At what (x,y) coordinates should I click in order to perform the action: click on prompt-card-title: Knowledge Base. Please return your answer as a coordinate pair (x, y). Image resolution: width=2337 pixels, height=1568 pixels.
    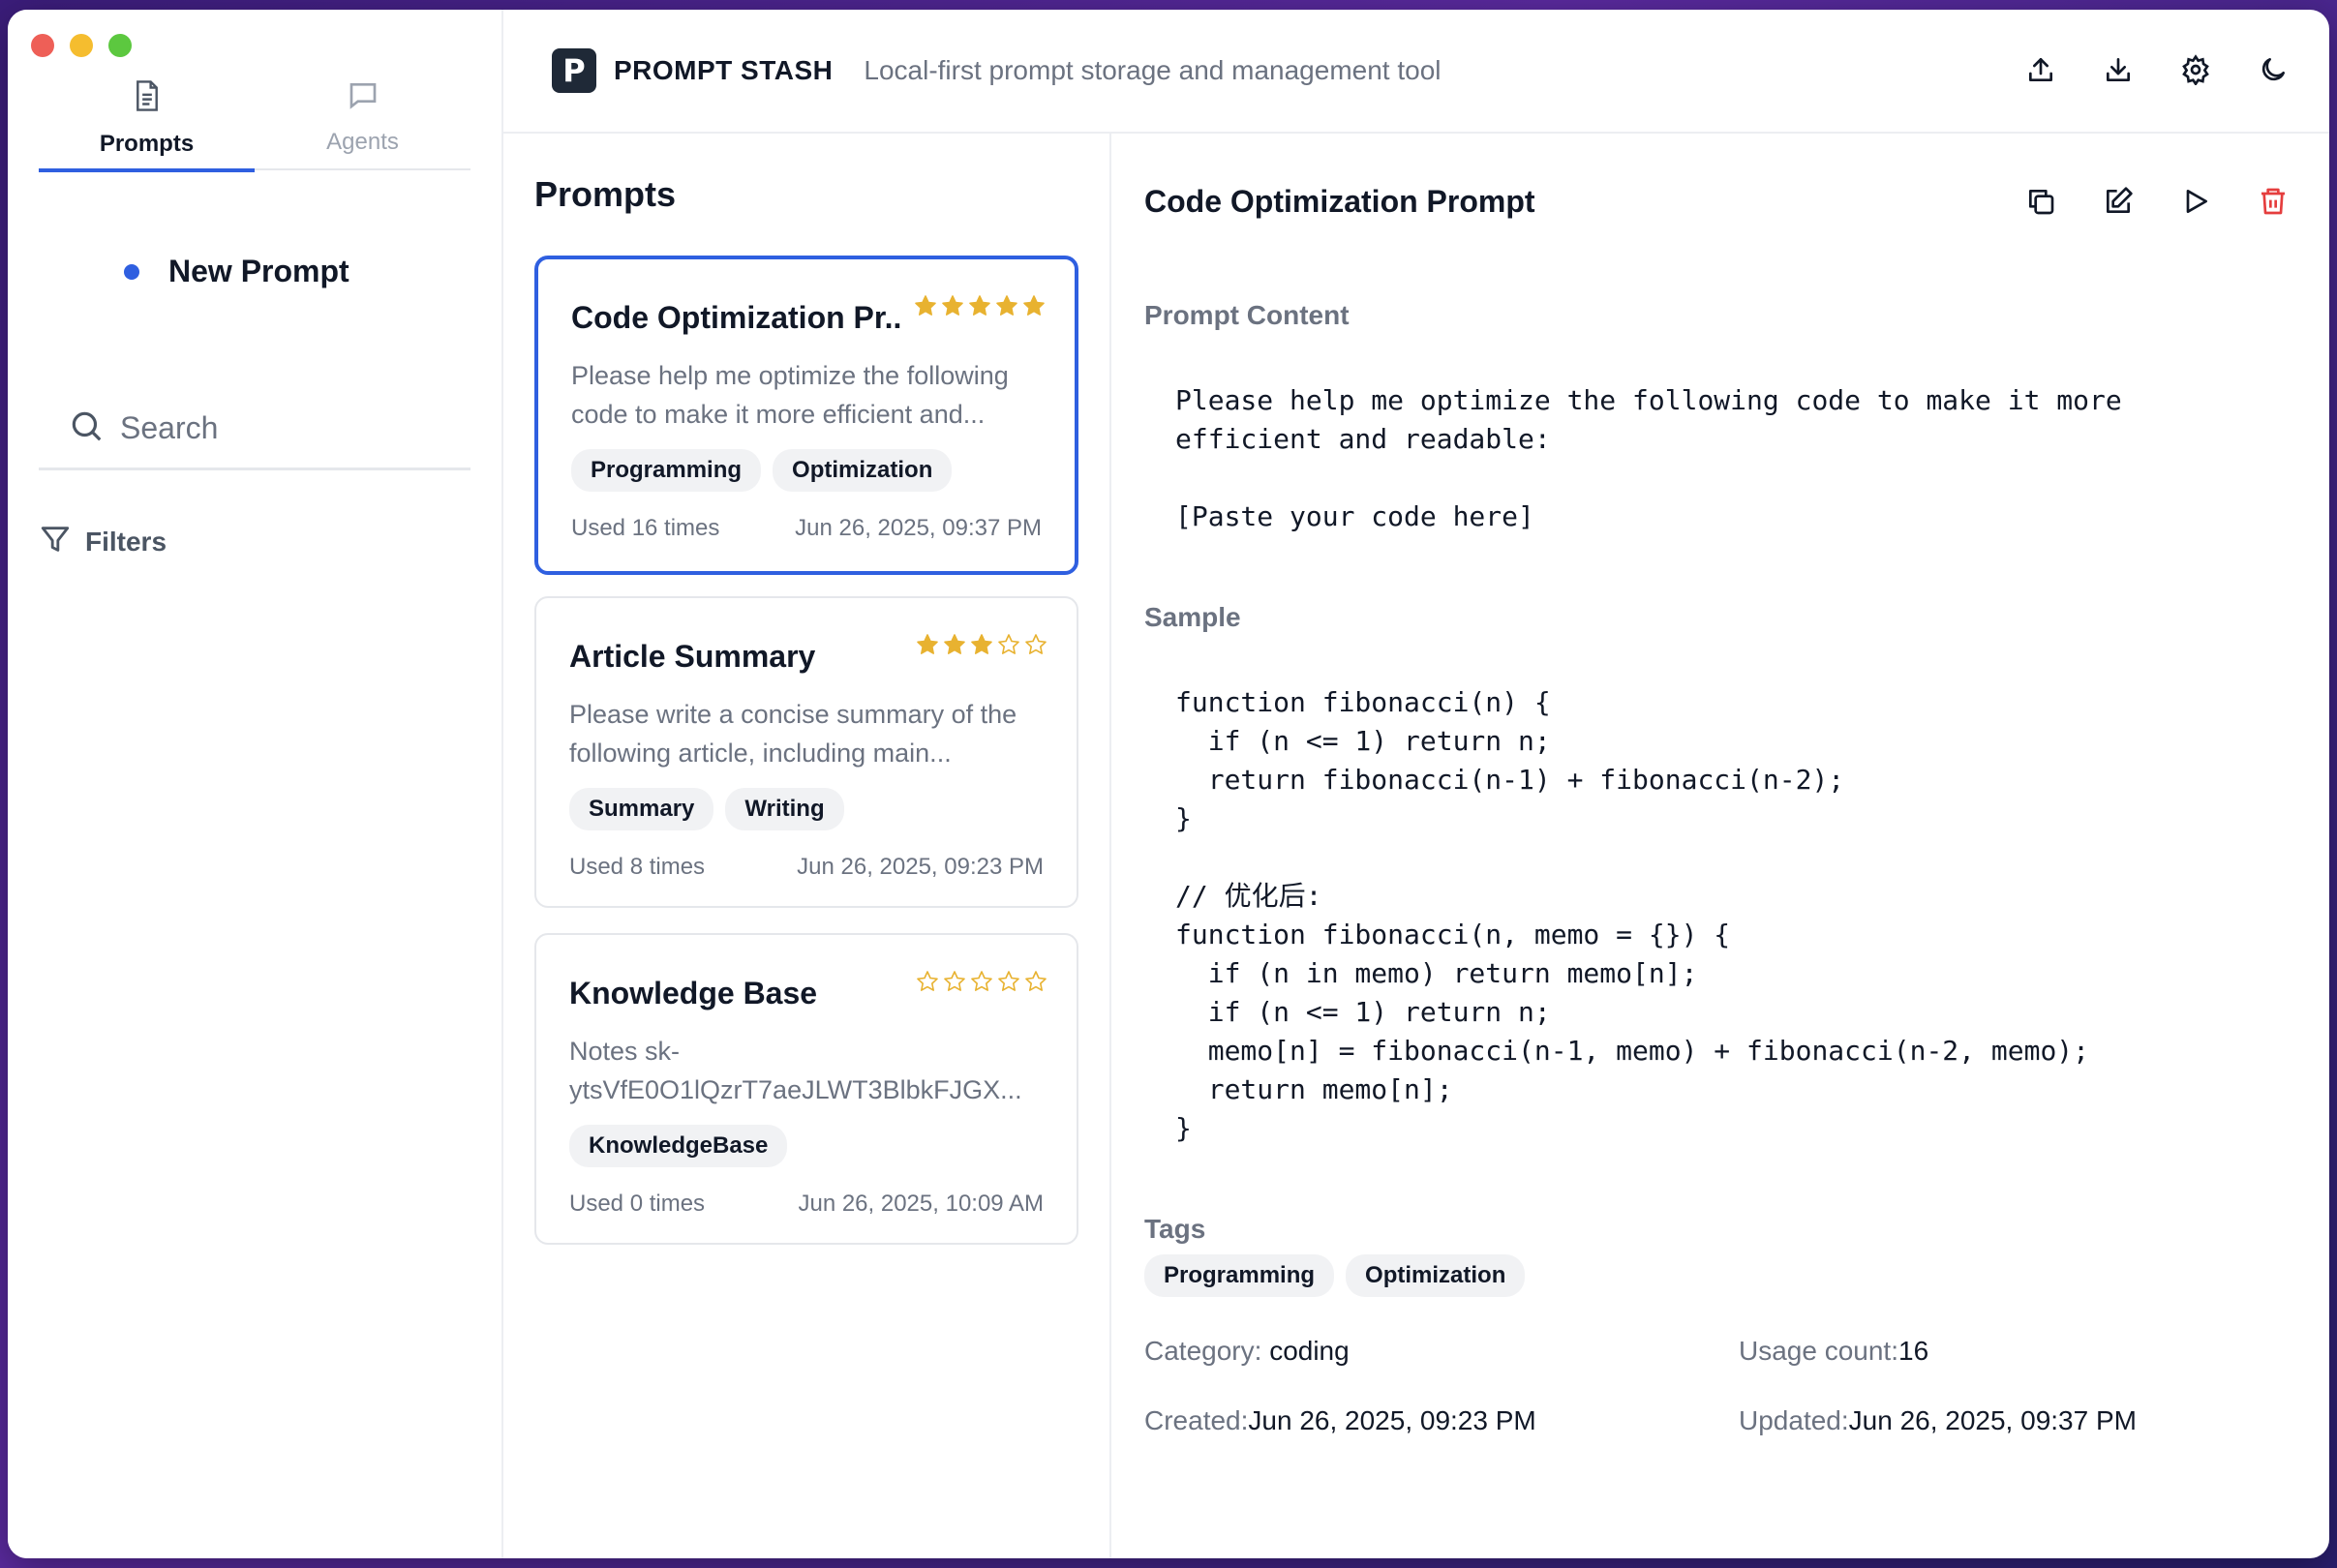
    Looking at the image, I should click on (693, 993).